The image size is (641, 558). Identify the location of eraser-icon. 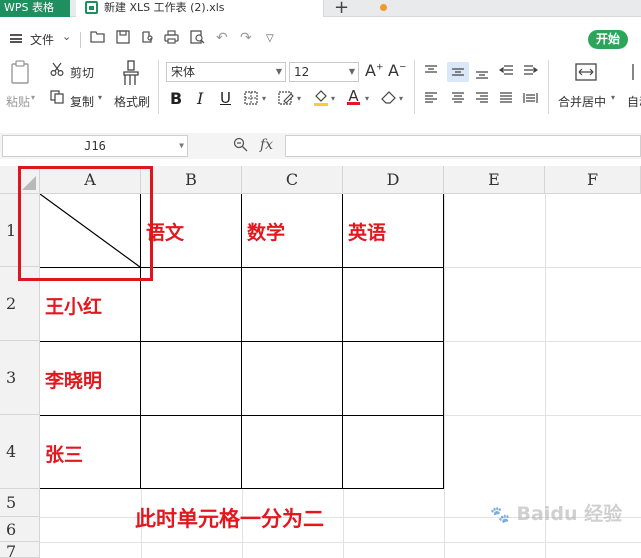
(389, 98).